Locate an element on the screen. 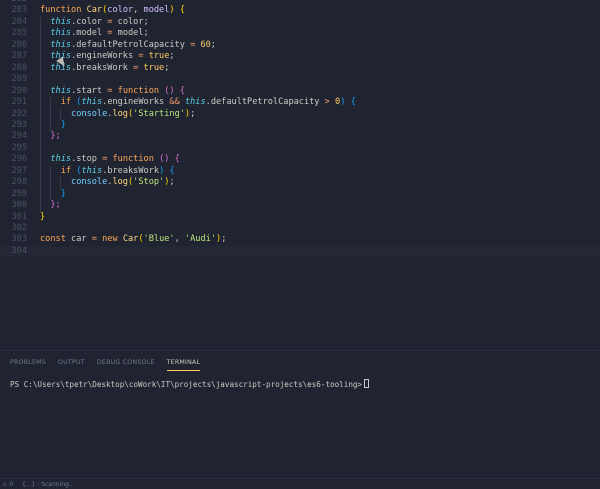  code-token: Car is located at coordinates (94, 10).